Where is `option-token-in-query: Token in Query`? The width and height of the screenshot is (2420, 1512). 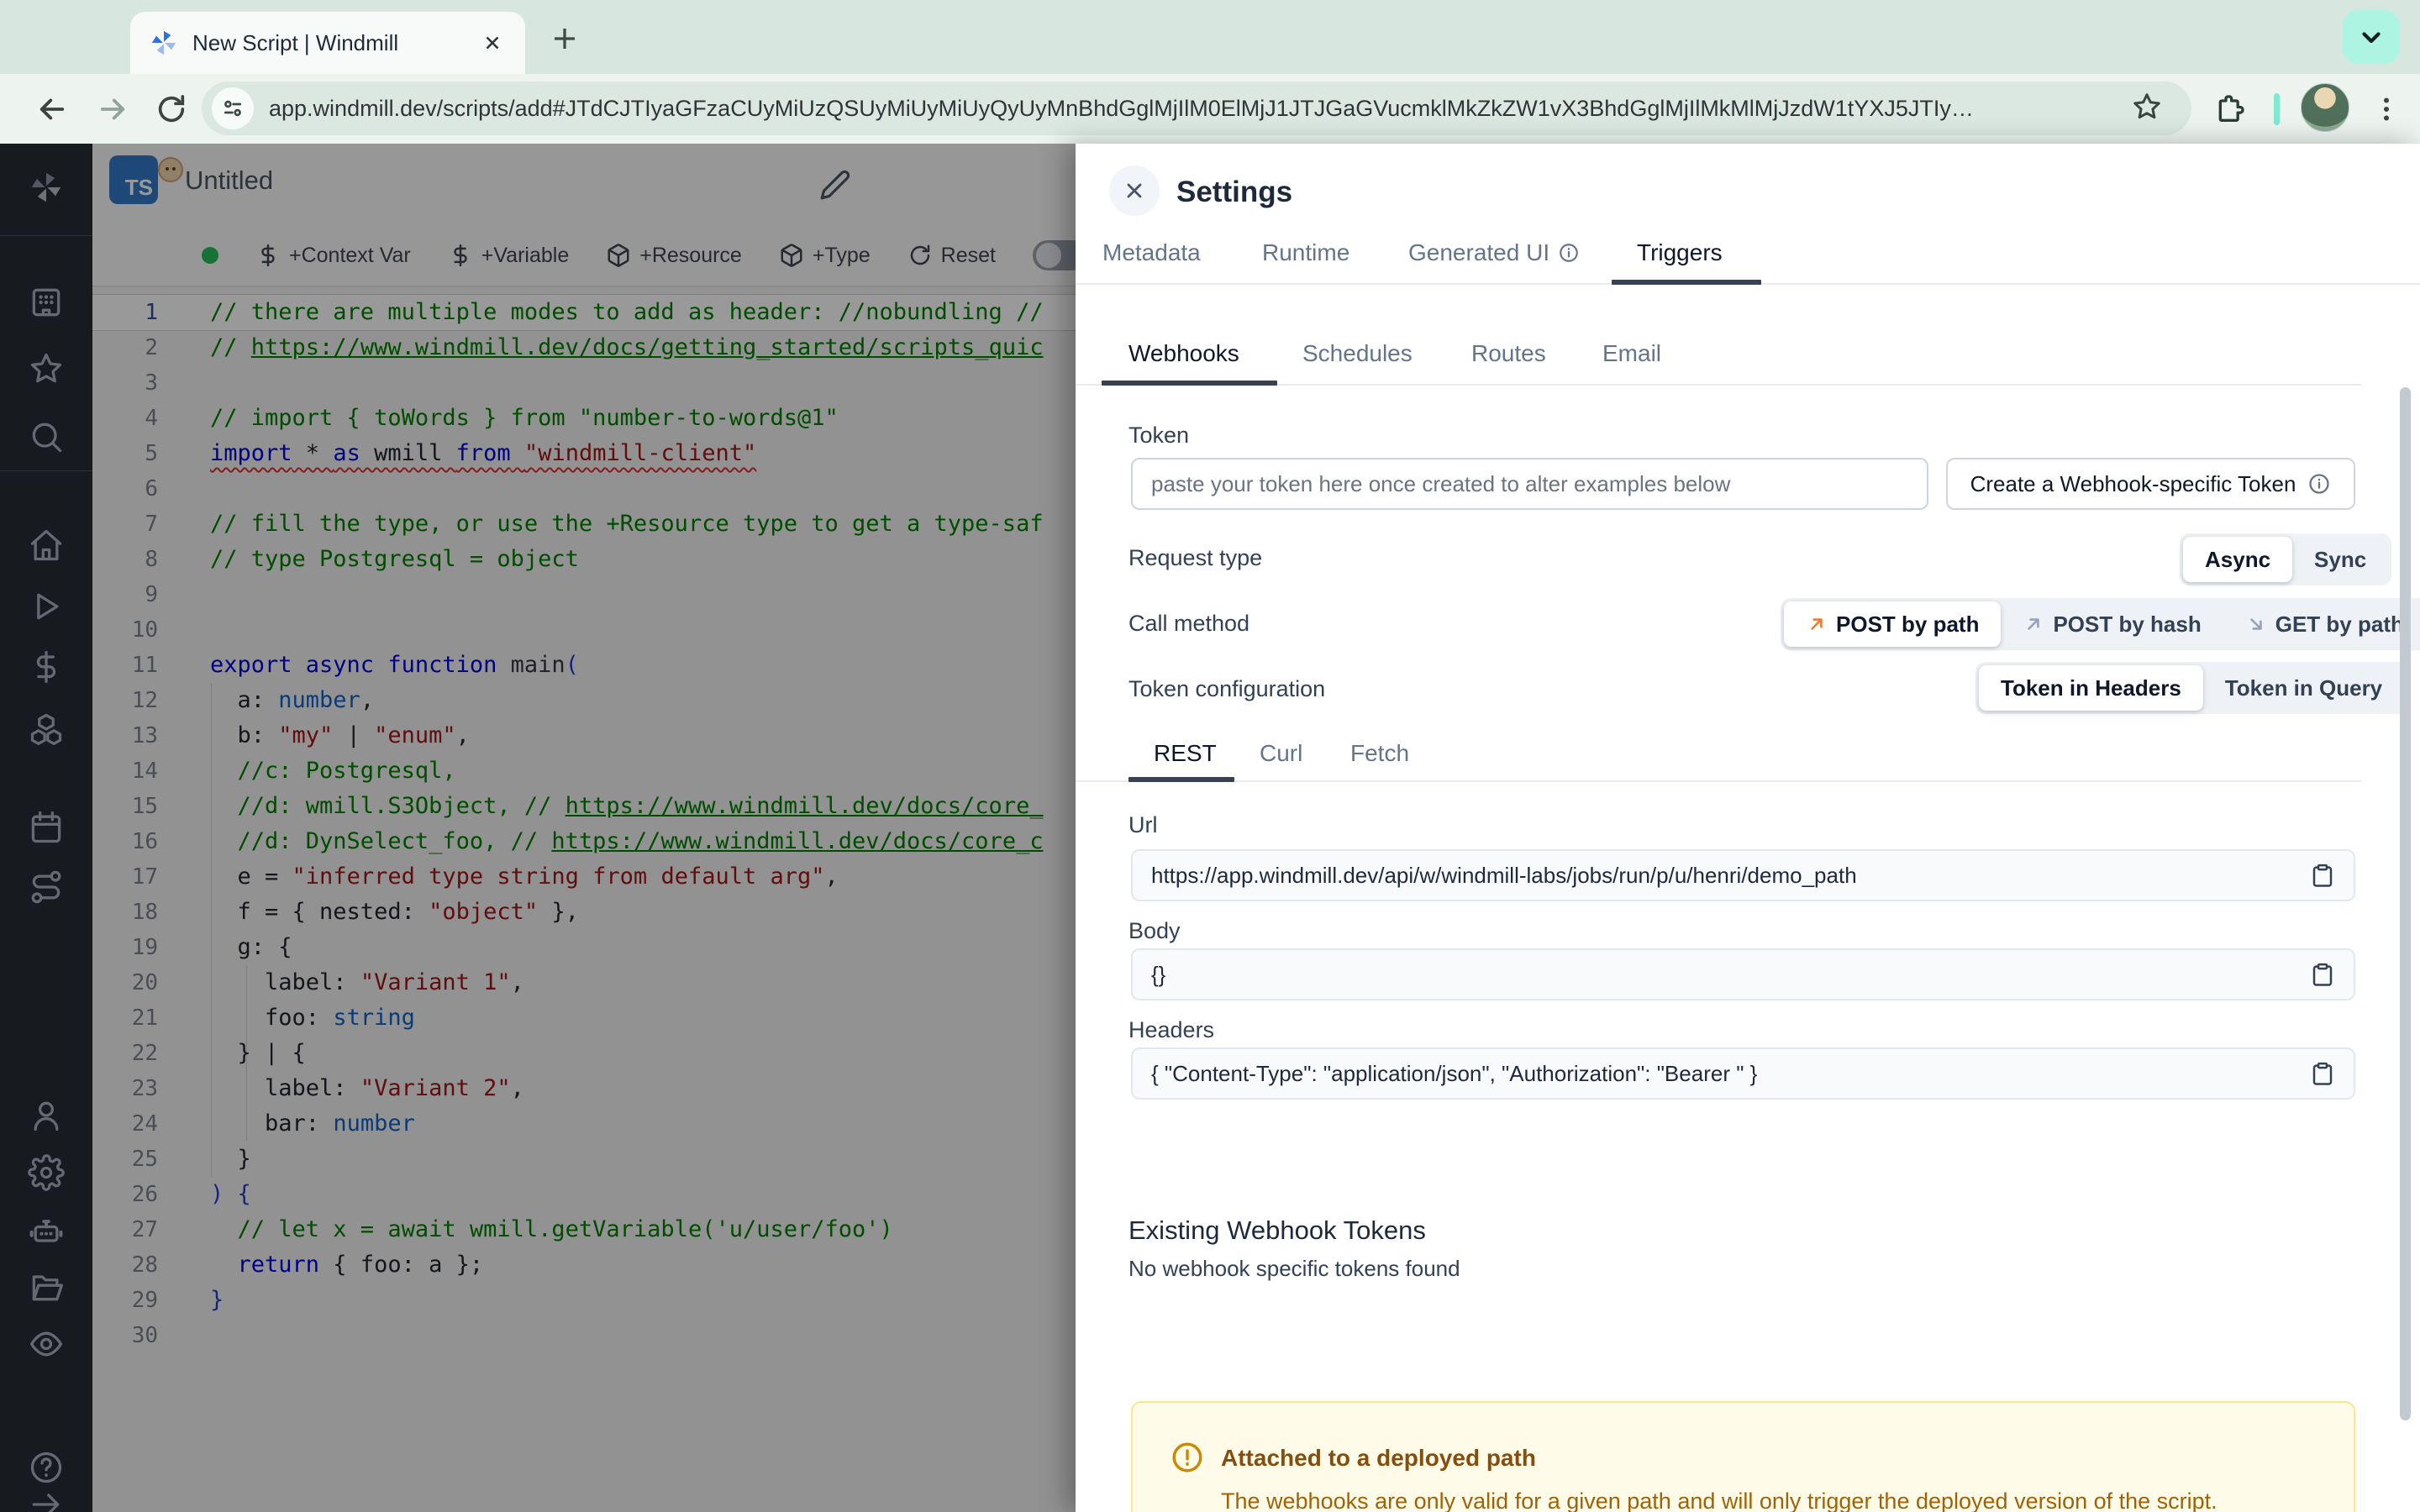
option-token-in-query: Token in Query is located at coordinates (2303, 688).